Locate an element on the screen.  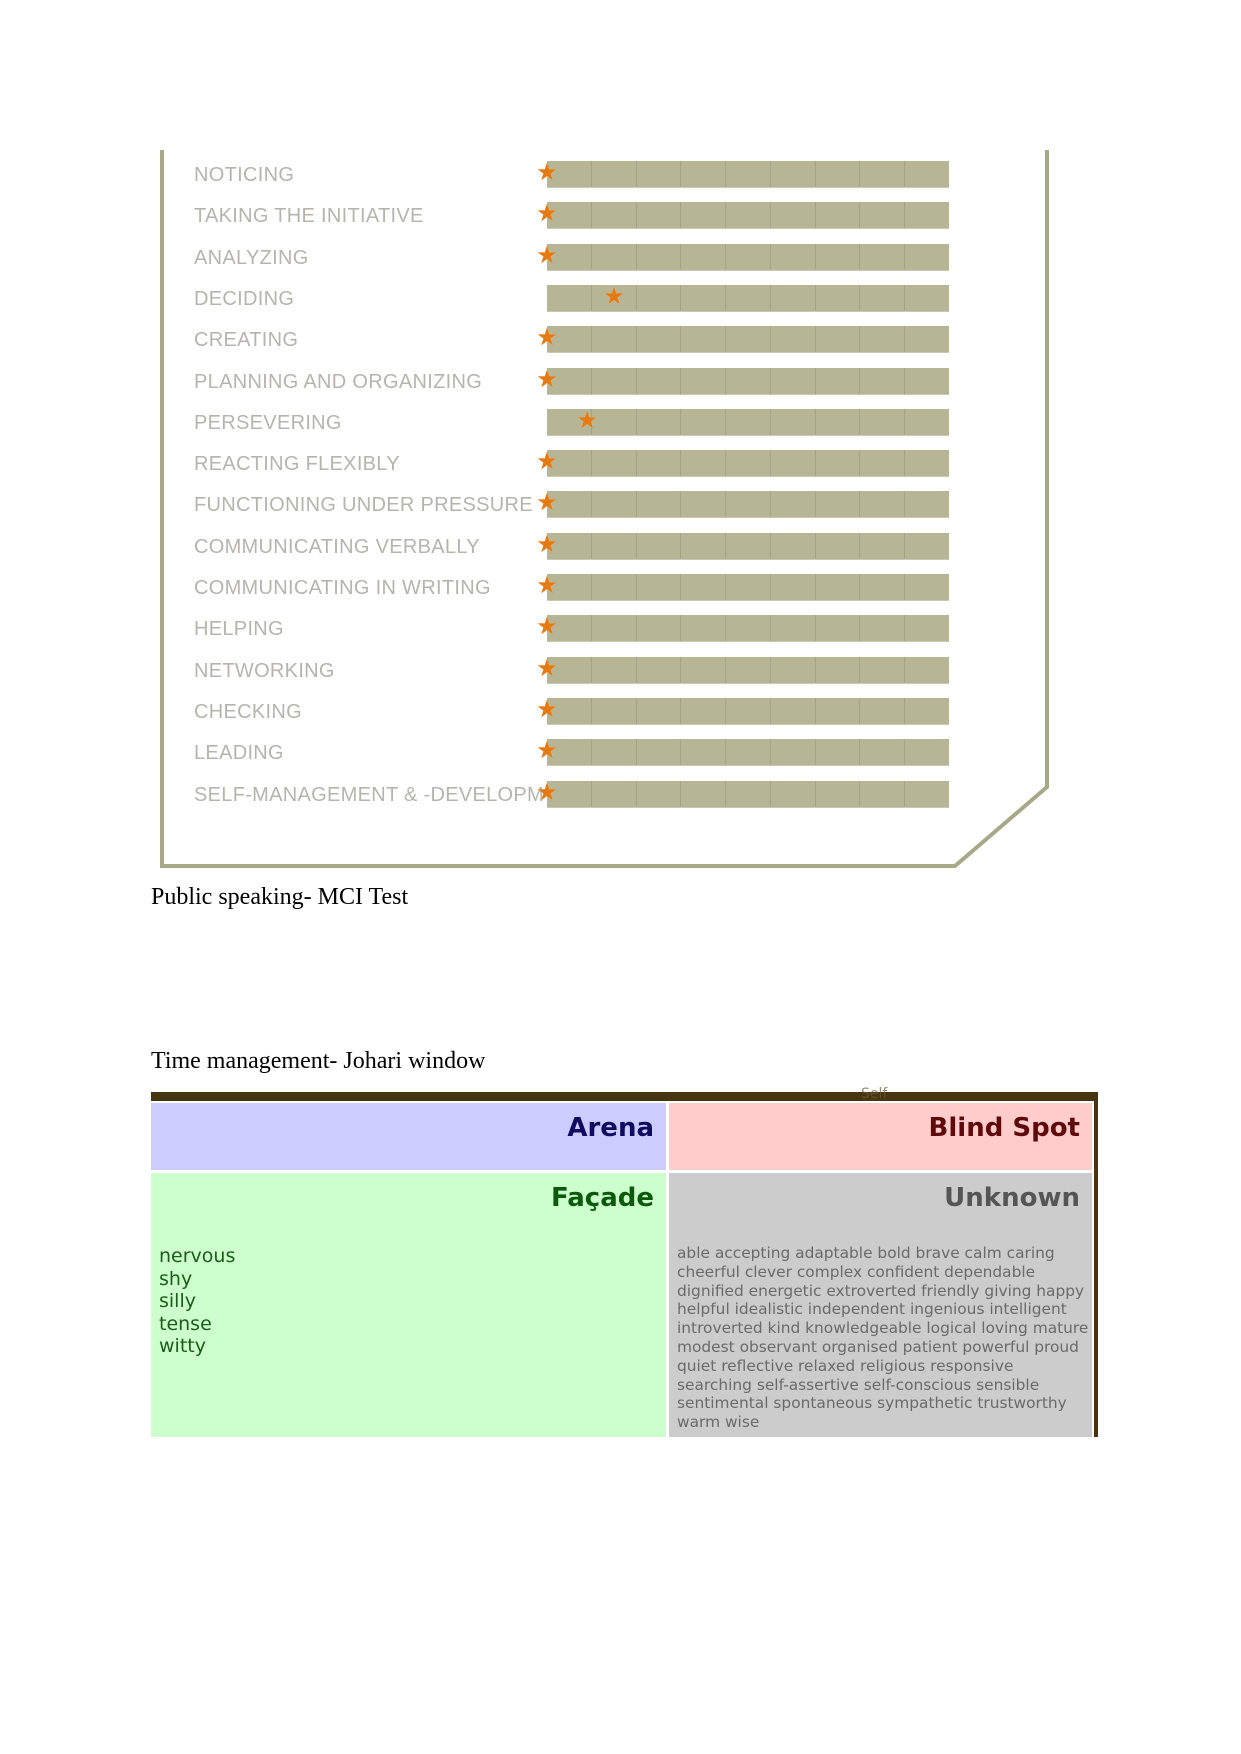
mci-row-label: REACTING FLEXIBLY is located at coordinates (297, 464).